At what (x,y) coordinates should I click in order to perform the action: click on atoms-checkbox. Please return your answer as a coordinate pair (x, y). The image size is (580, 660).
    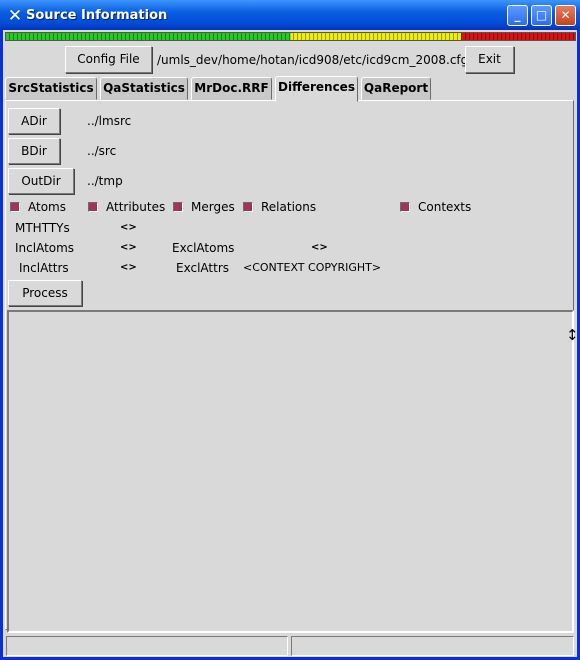
    Looking at the image, I should click on (15, 207).